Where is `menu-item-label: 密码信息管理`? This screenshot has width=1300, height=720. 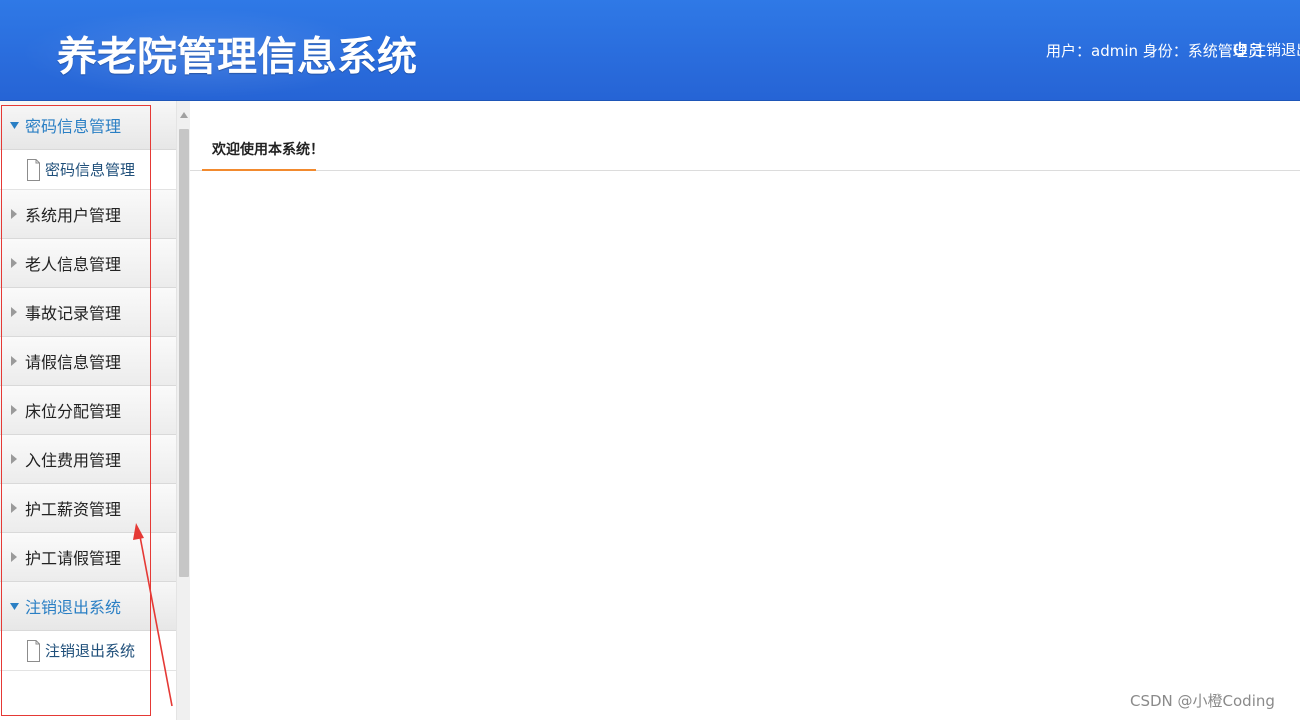 menu-item-label: 密码信息管理 is located at coordinates (90, 170).